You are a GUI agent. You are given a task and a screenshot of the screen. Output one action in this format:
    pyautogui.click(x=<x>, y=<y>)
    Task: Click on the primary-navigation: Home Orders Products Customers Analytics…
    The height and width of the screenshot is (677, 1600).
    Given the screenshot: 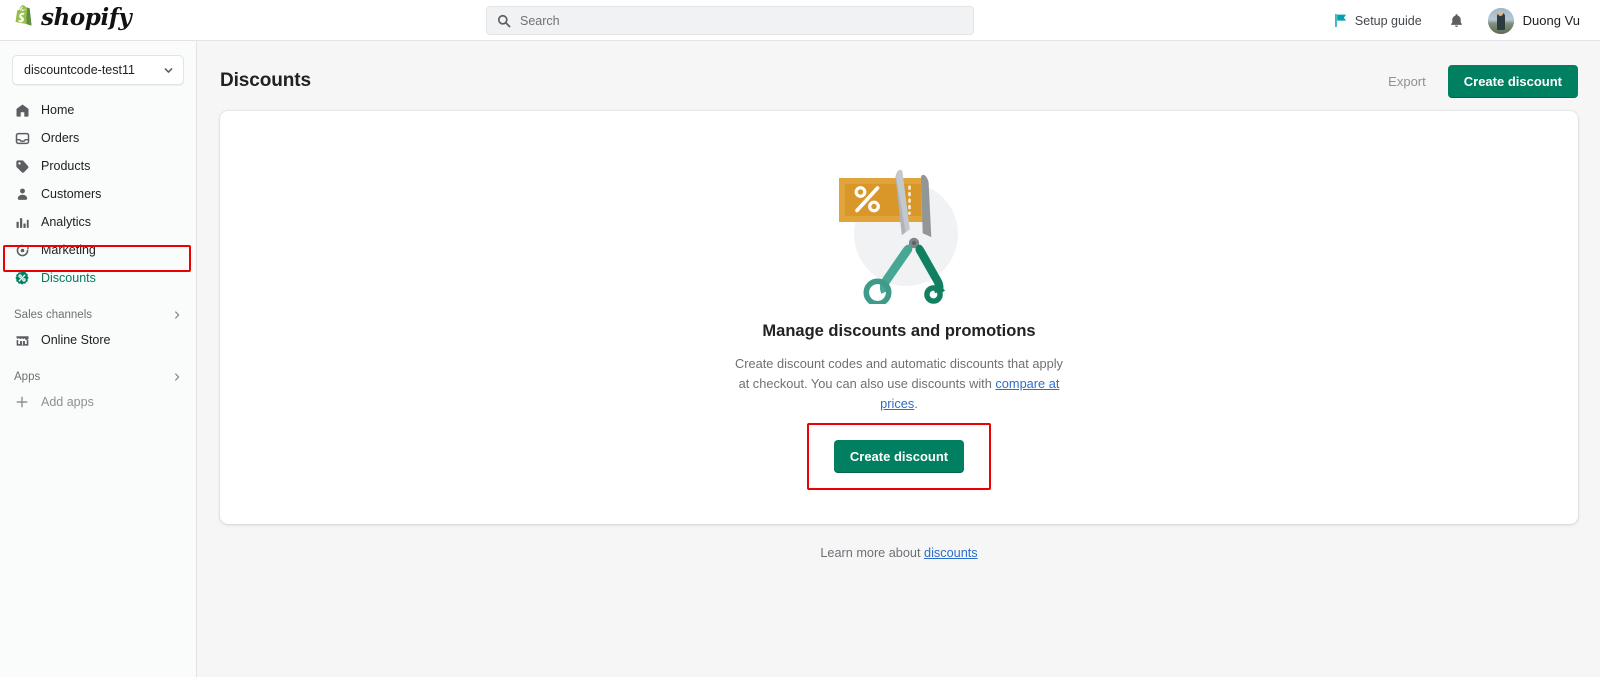 What is the action you would take?
    pyautogui.click(x=98, y=194)
    